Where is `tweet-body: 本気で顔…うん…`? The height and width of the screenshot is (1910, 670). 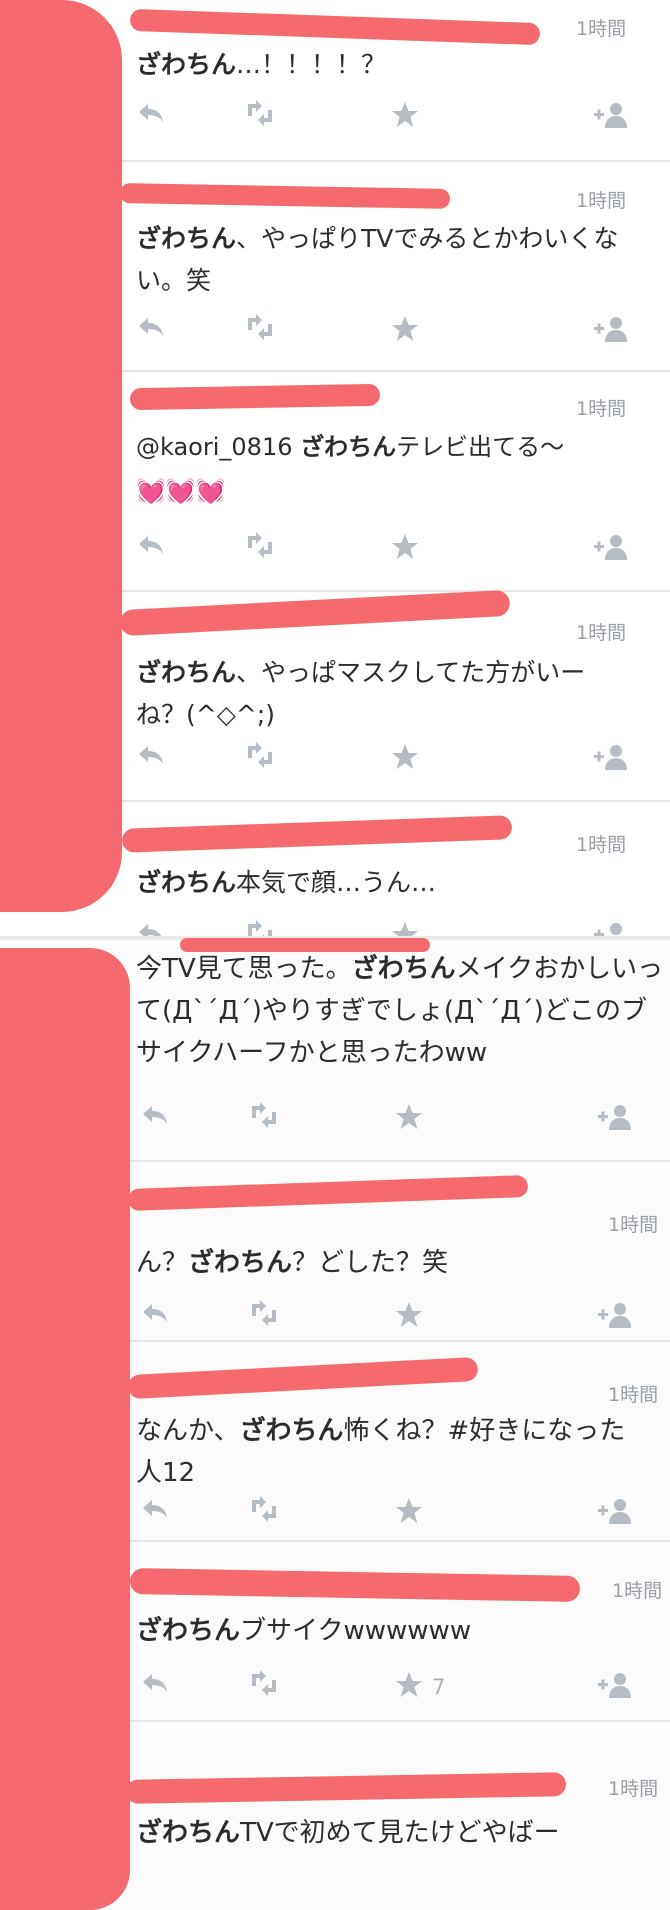 tweet-body: 本気で顔…うん… is located at coordinates (336, 882).